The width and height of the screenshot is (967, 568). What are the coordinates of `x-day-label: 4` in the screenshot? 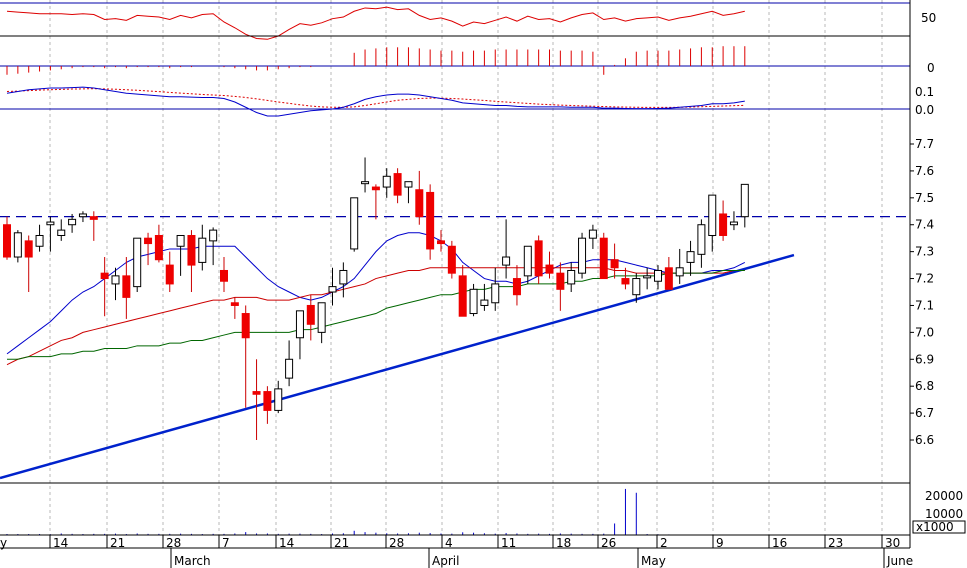 It's located at (449, 543).